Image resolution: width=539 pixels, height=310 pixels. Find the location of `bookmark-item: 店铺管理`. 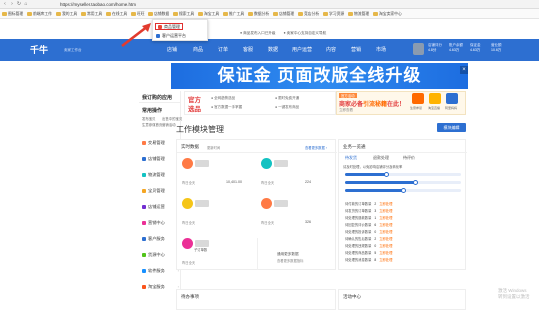

bookmark-item: 店铺管理 is located at coordinates (283, 14).